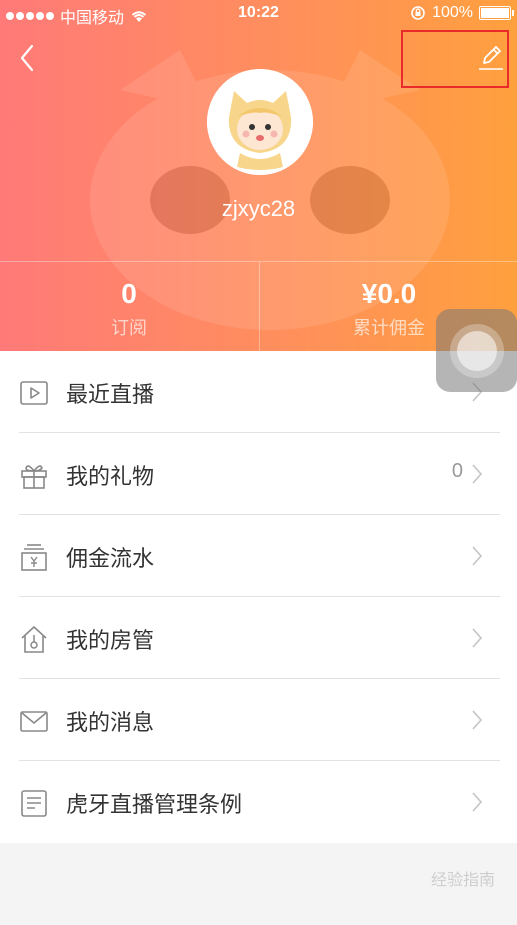 This screenshot has height=925, width=517. I want to click on watermark: 经验指南, so click(462, 880).